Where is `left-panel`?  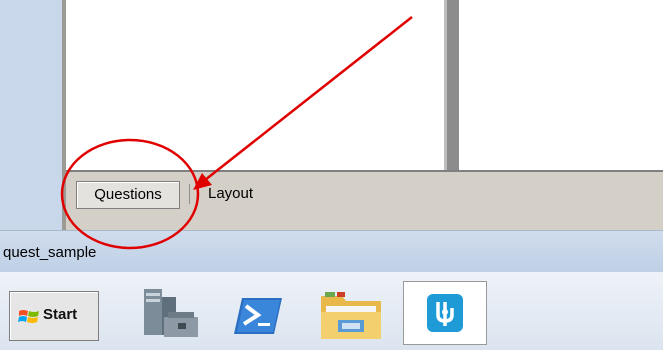 left-panel is located at coordinates (31, 115).